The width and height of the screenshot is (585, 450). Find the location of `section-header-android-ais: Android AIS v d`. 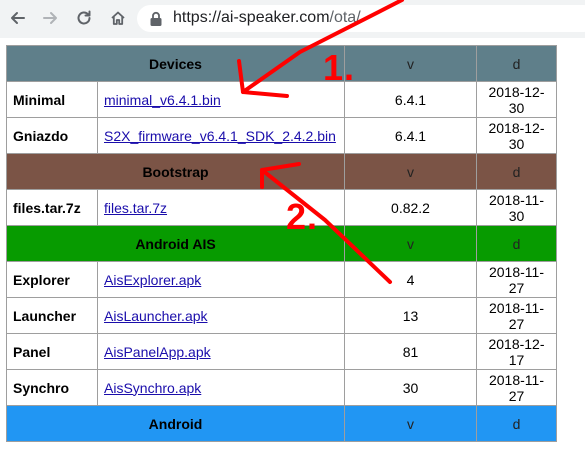

section-header-android-ais: Android AIS v d is located at coordinates (281, 243).